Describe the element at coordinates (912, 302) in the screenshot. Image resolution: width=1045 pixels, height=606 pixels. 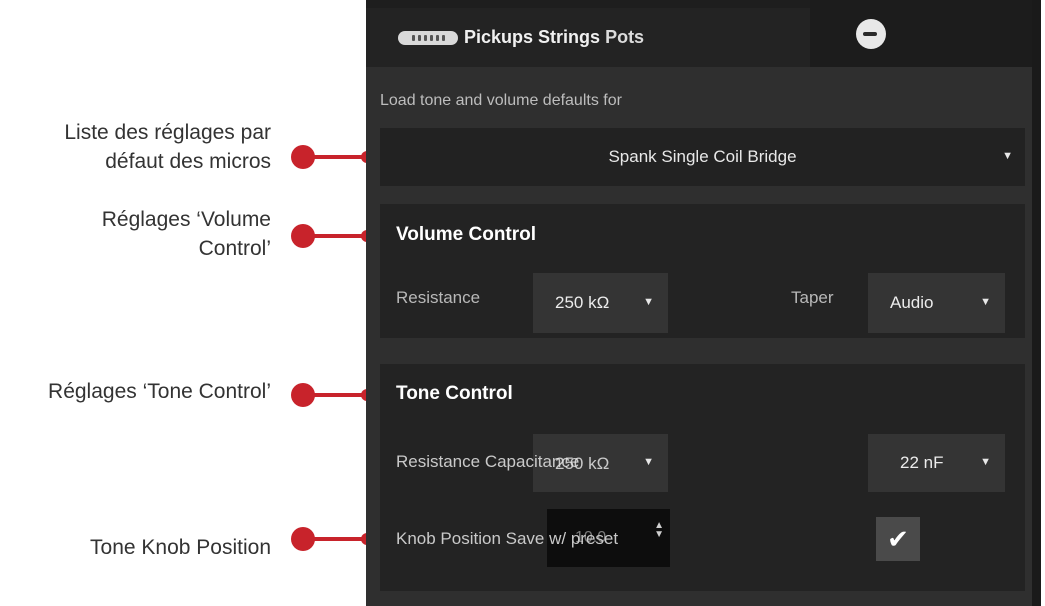
I see `dropdown-value: Audio` at that location.